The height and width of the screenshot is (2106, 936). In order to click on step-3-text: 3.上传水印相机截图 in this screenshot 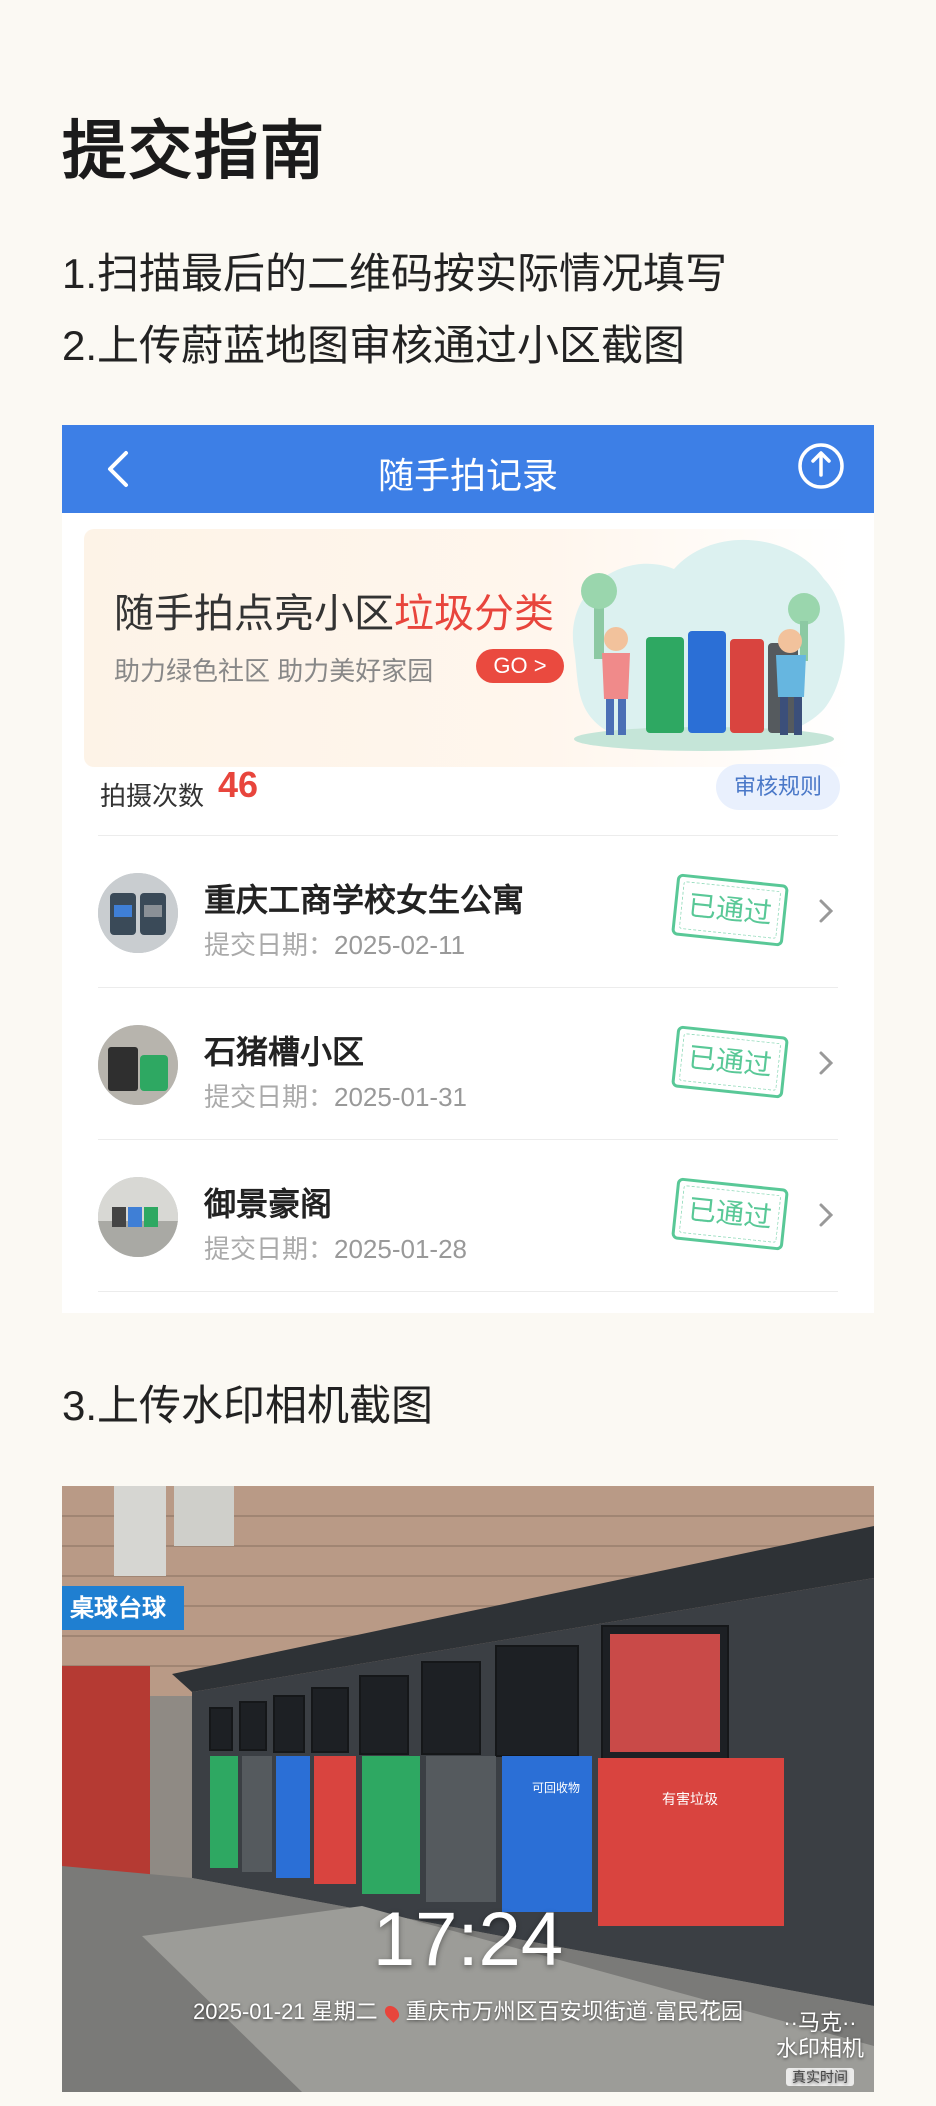, I will do `click(248, 1405)`.